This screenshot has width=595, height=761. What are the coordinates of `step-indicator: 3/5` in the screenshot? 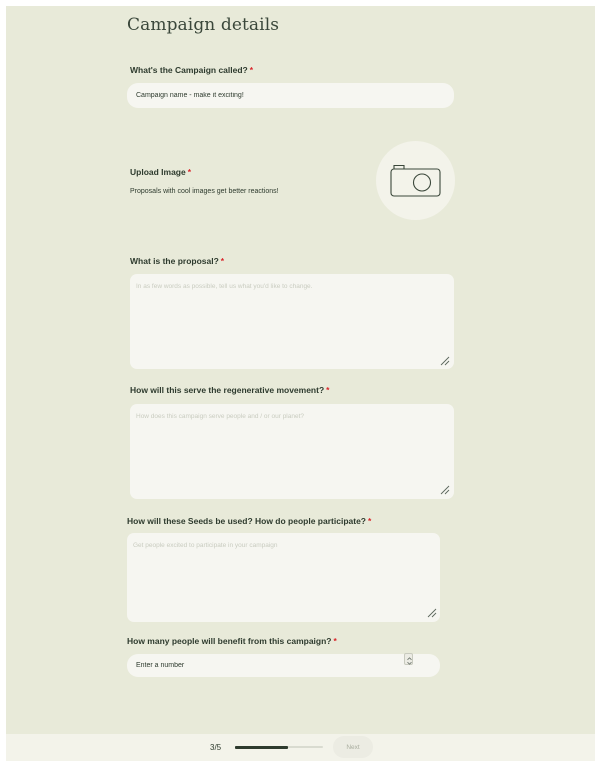 It's located at (216, 747).